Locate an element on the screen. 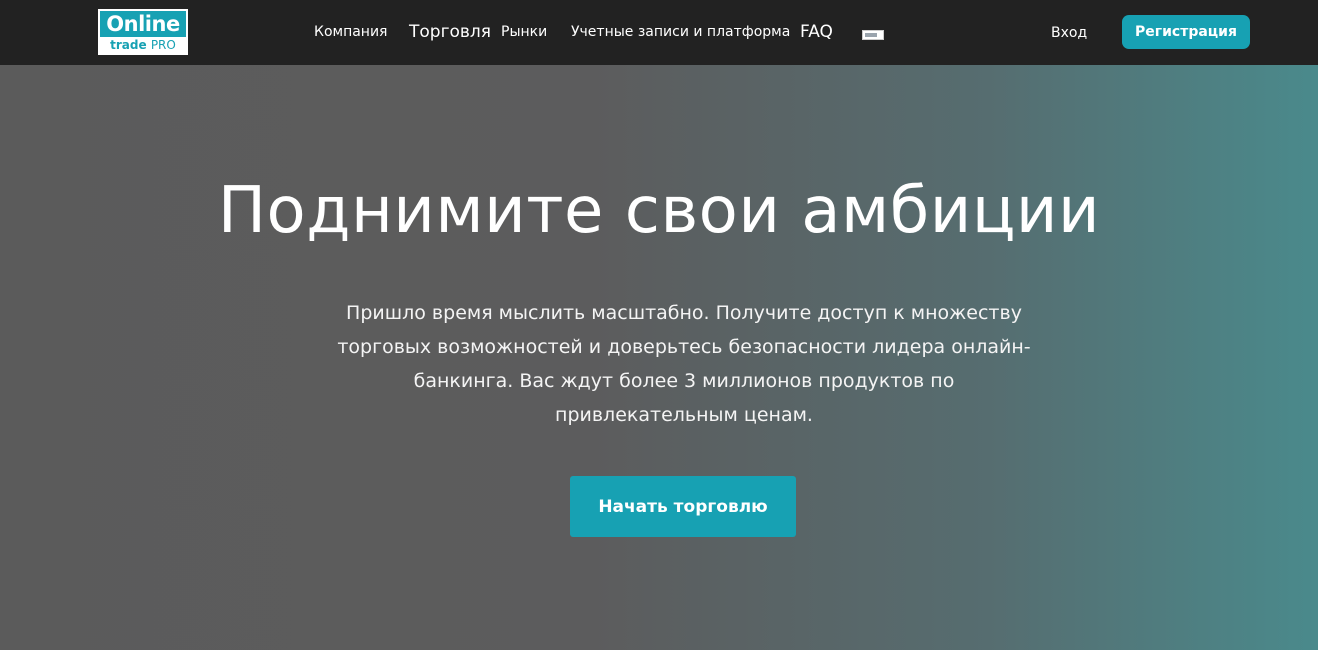 This screenshot has height=650, width=1318. login-link: Вход is located at coordinates (1069, 33).